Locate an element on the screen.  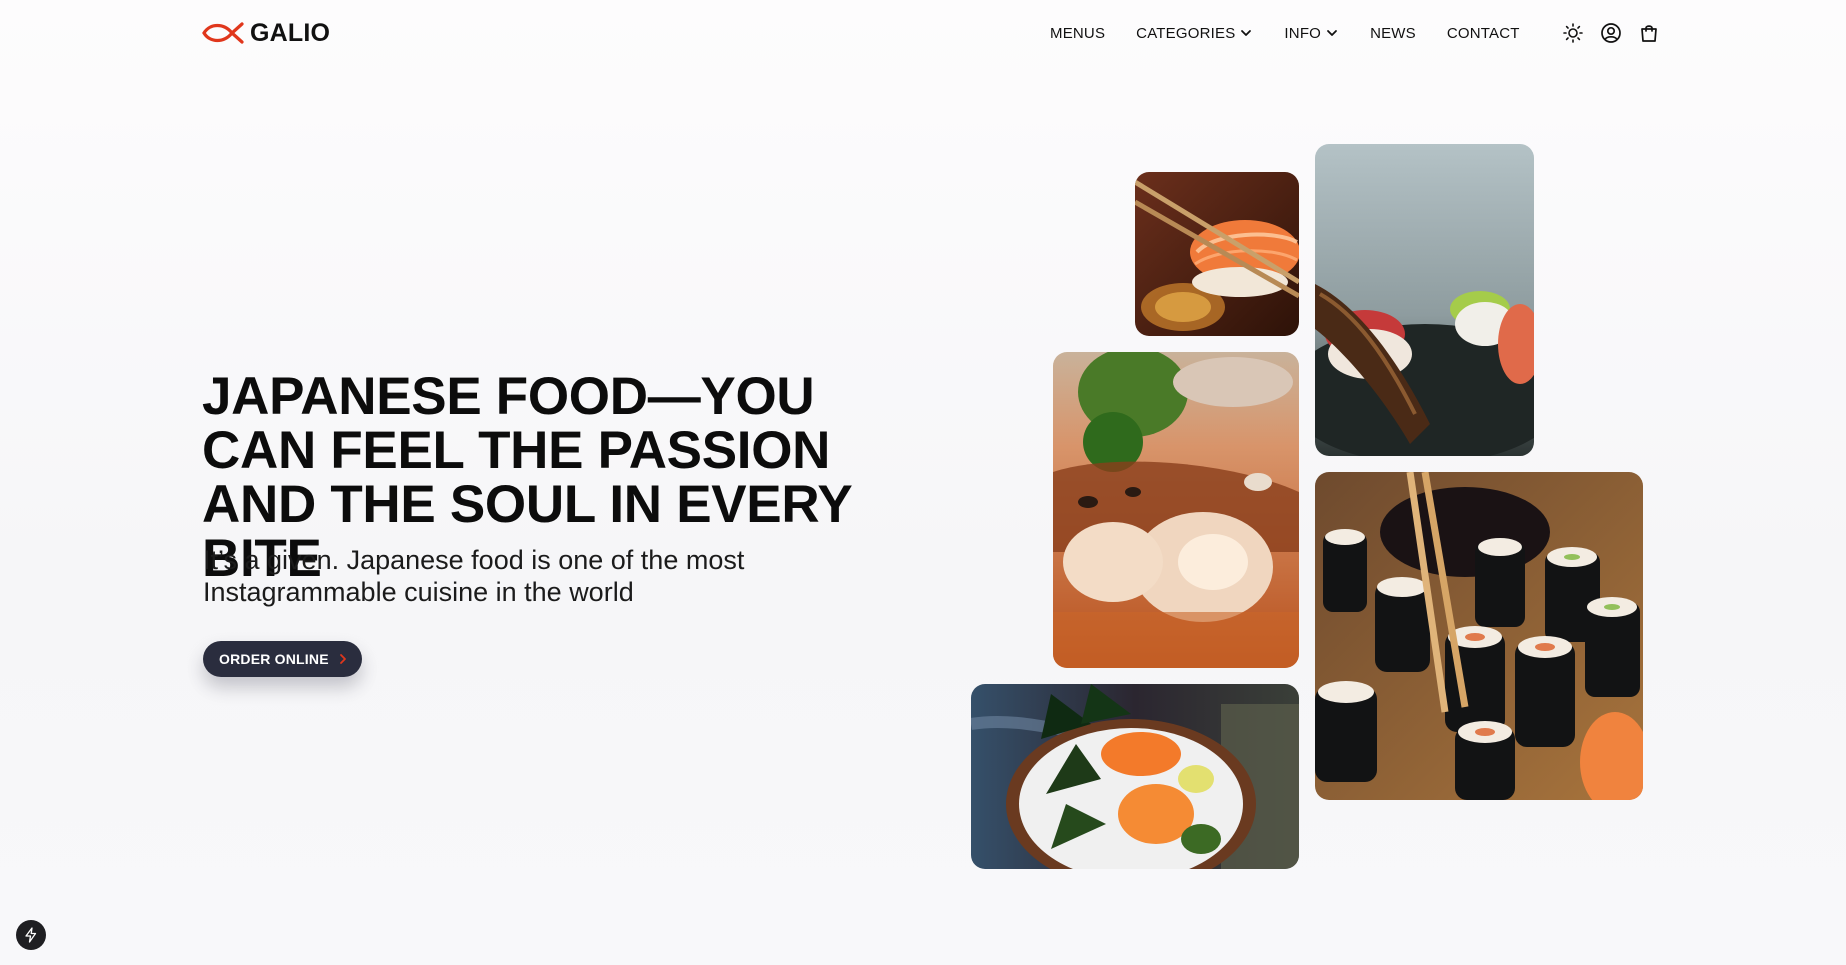
header-actions is located at coordinates (1611, 33).